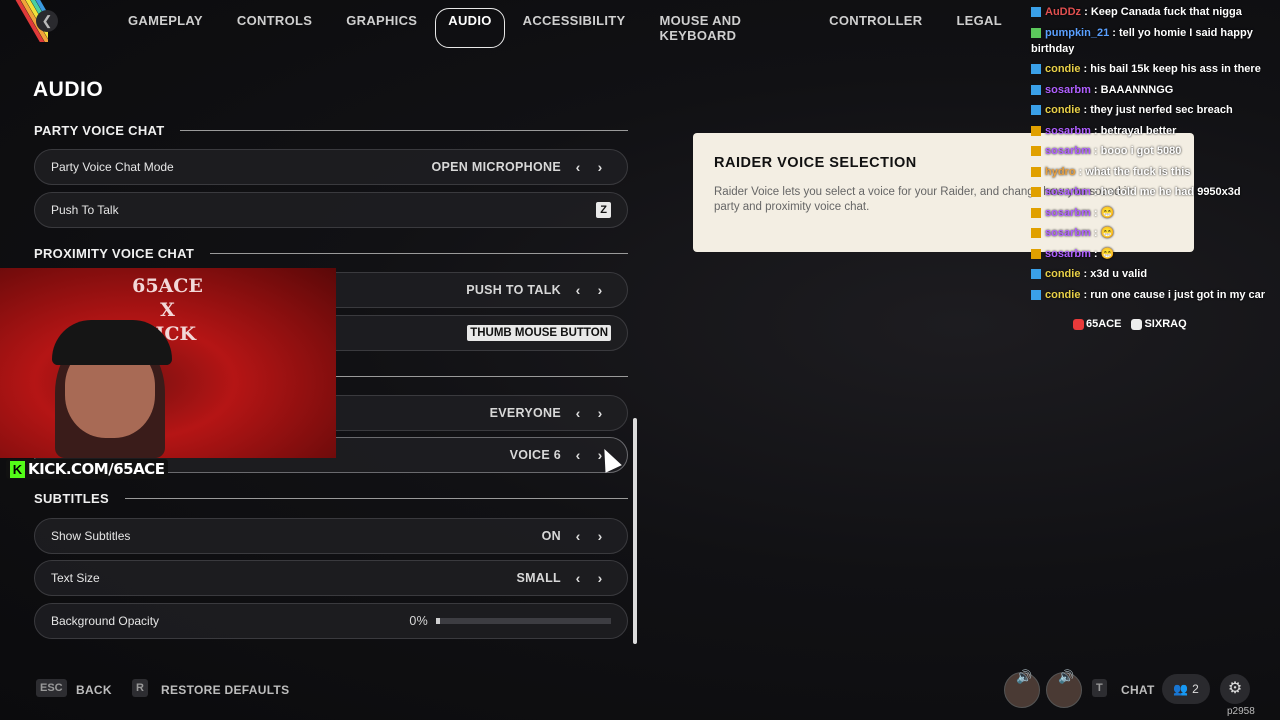  What do you see at coordinates (1170, 69) in the screenshot?
I see `chat-text: : his bail 15k keep his ass in there` at bounding box center [1170, 69].